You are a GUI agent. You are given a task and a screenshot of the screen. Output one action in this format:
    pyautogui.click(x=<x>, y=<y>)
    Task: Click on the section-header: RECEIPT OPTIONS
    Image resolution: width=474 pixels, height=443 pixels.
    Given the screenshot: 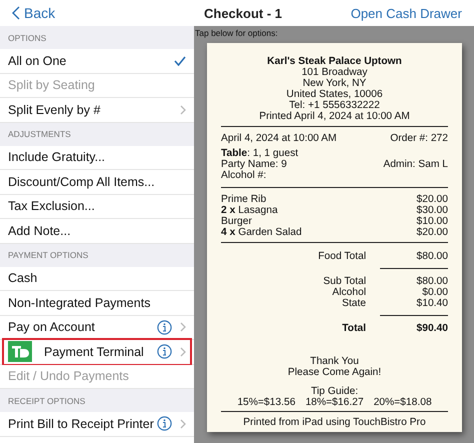 What is the action you would take?
    pyautogui.click(x=97, y=400)
    